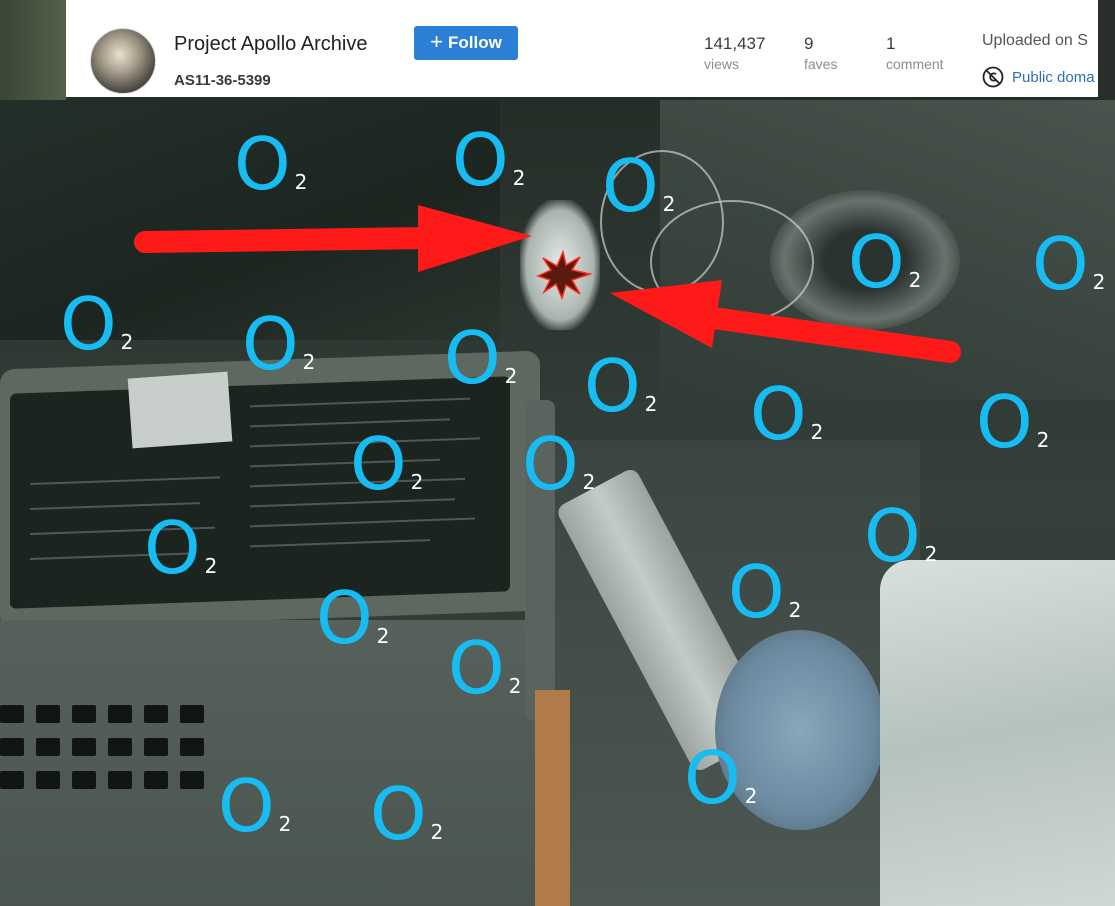 The width and height of the screenshot is (1115, 906). I want to click on public-domain-icon, so click(993, 77).